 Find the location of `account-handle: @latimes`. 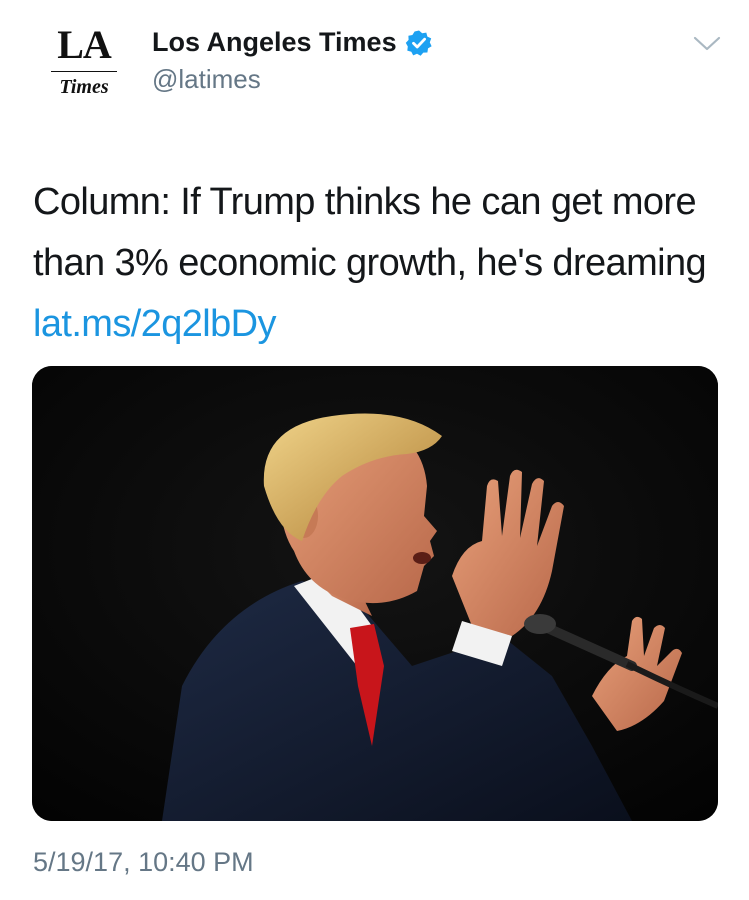

account-handle: @latimes is located at coordinates (206, 79).